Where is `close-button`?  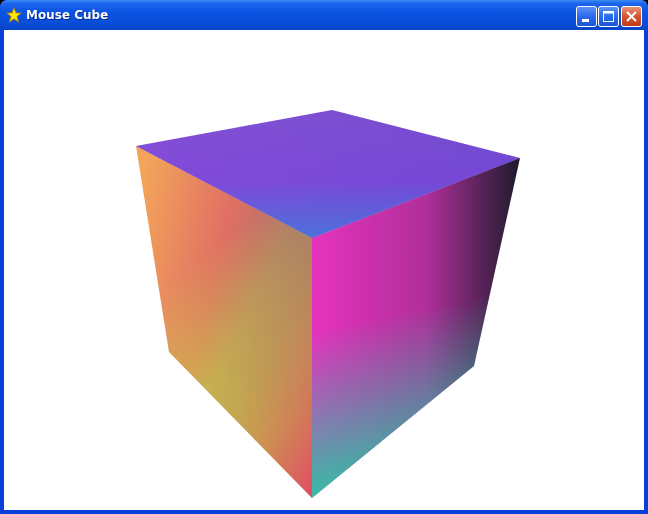 close-button is located at coordinates (631, 16).